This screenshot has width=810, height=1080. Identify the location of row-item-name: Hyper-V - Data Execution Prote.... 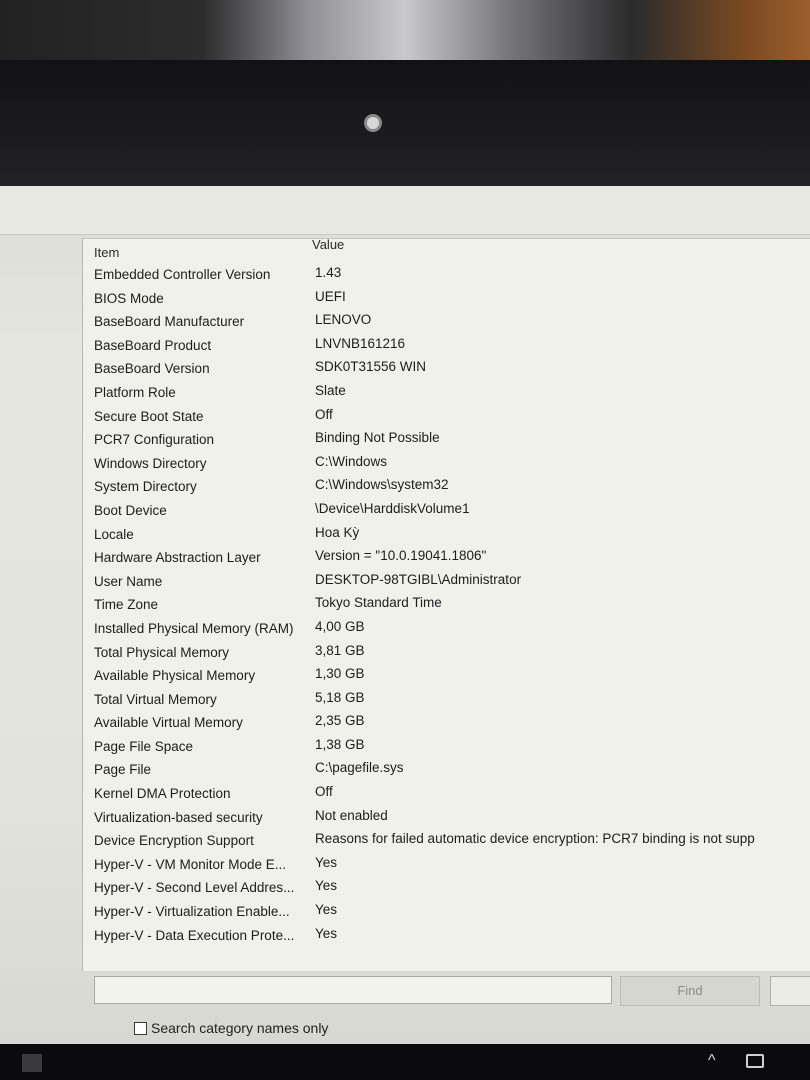
(194, 935).